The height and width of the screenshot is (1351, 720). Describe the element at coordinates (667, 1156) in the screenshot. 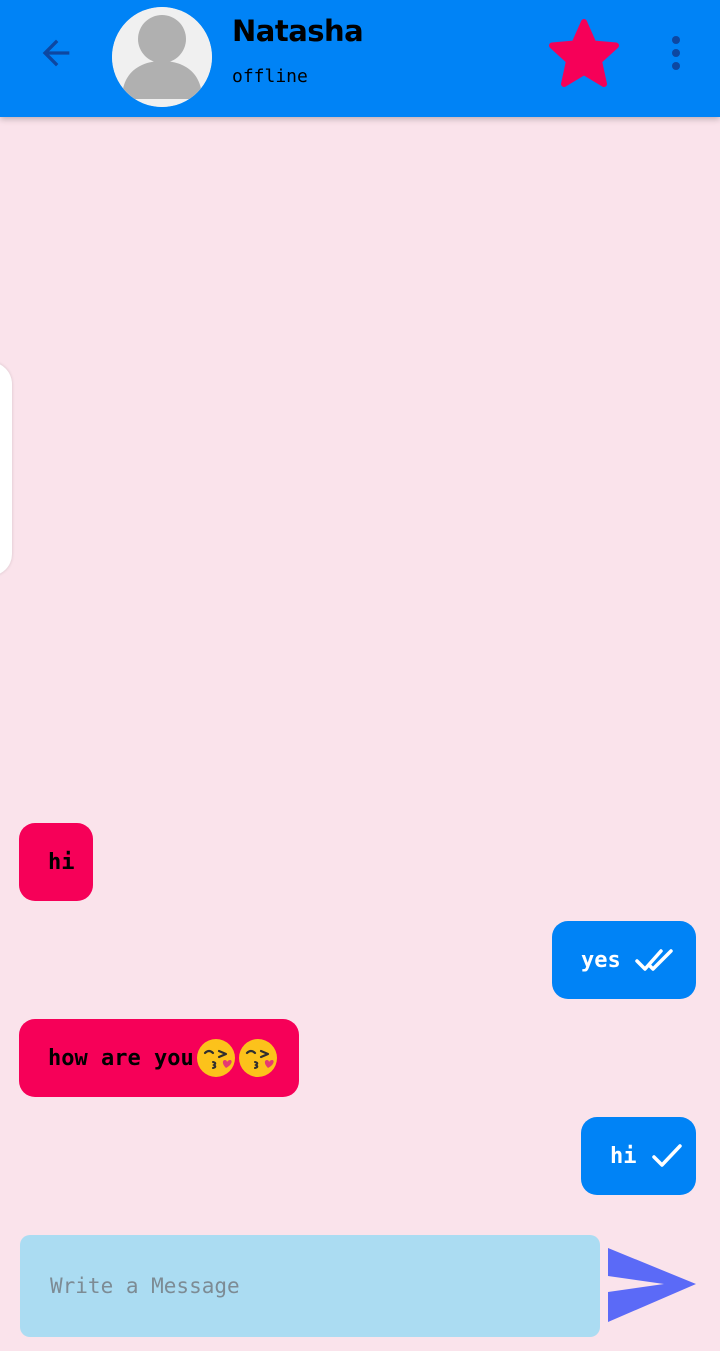

I see `single-check-icon` at that location.